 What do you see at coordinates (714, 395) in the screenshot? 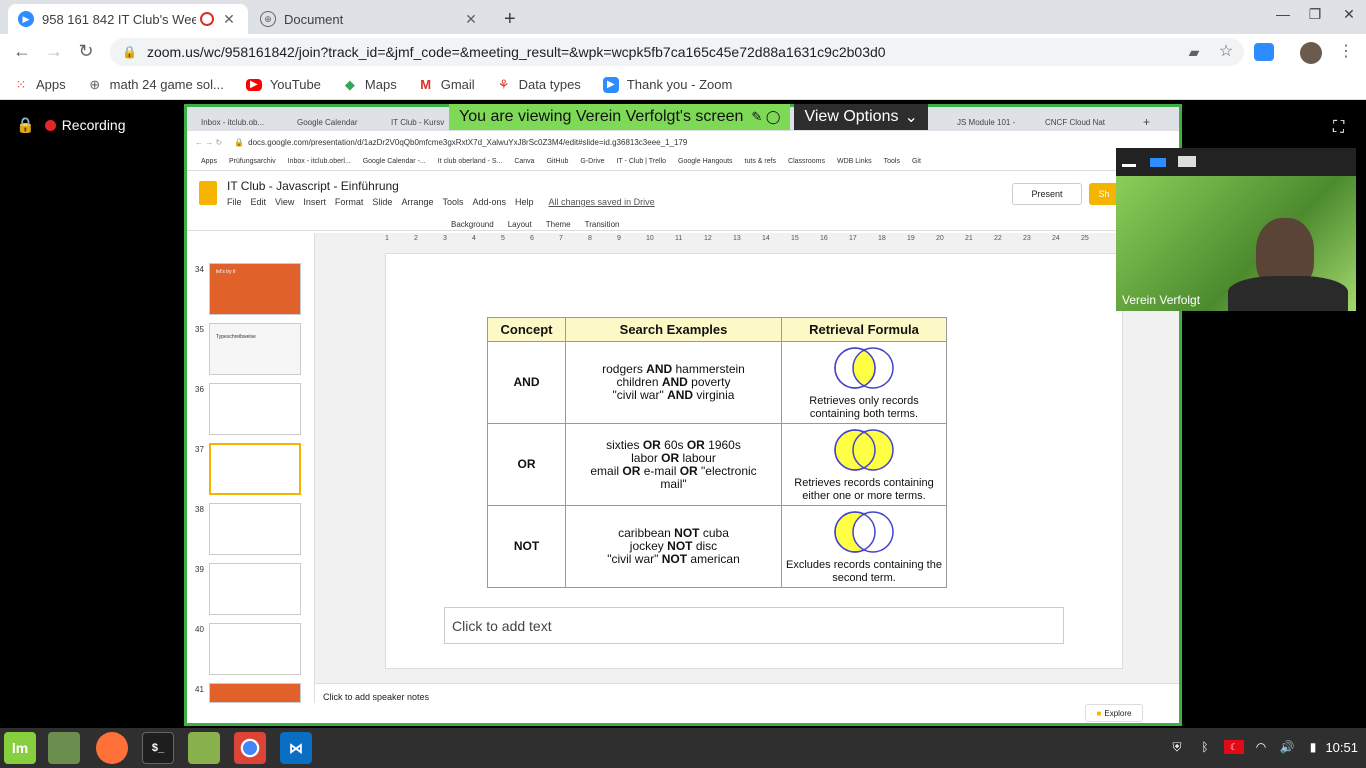
I see `example-term: virginia` at bounding box center [714, 395].